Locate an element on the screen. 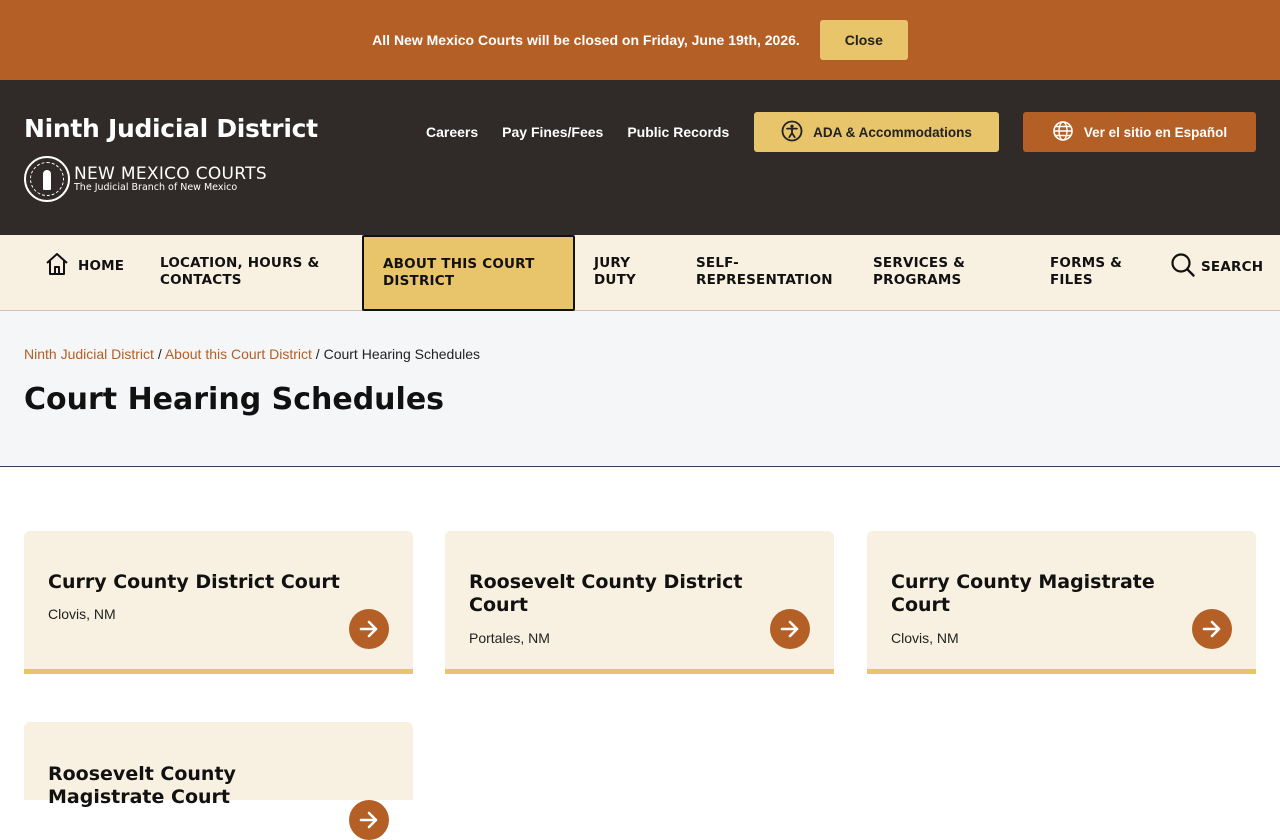 The image size is (1280, 840). public-records-link: Public Records is located at coordinates (678, 132).